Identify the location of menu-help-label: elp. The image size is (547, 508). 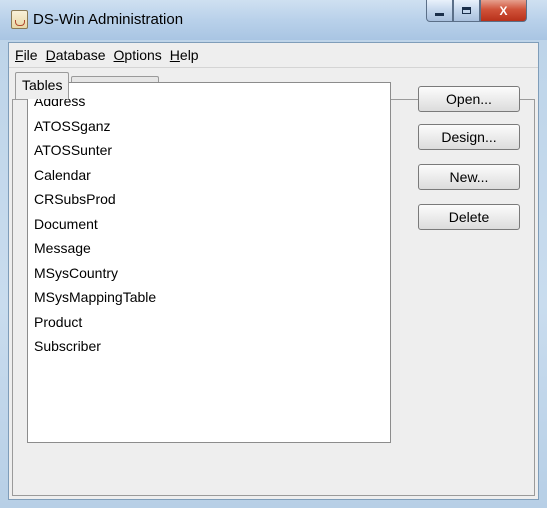
(189, 55).